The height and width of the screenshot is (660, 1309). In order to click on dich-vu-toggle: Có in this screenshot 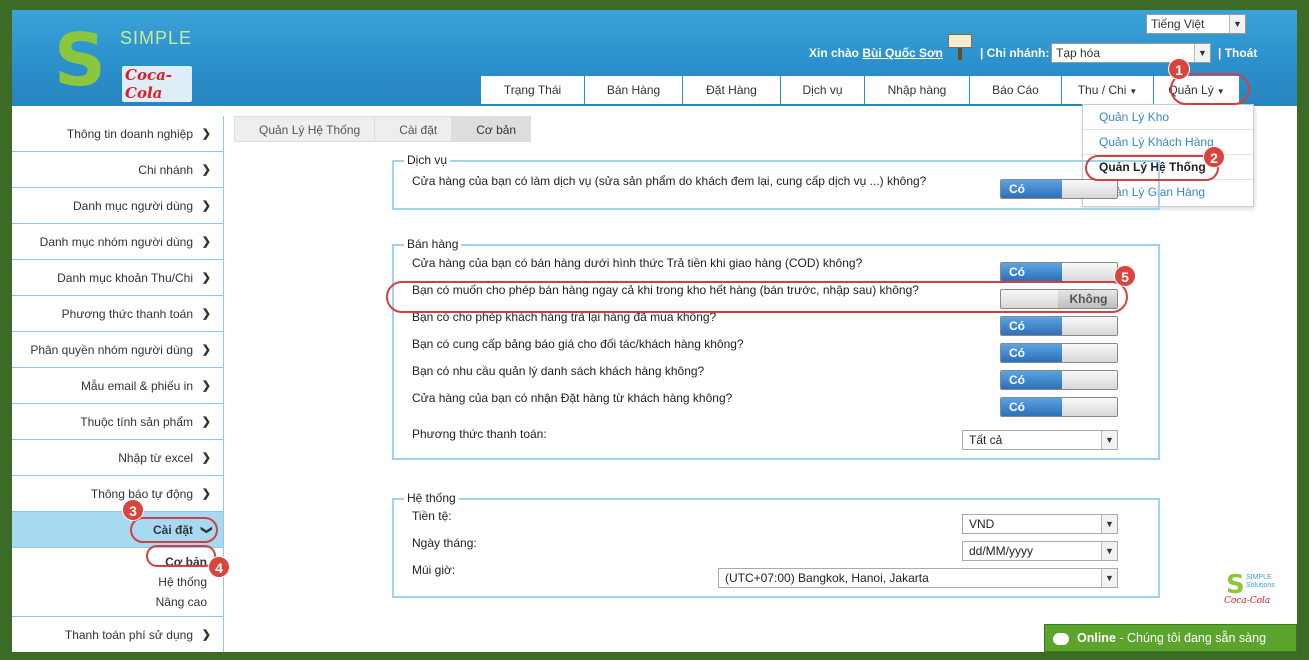, I will do `click(1059, 189)`.